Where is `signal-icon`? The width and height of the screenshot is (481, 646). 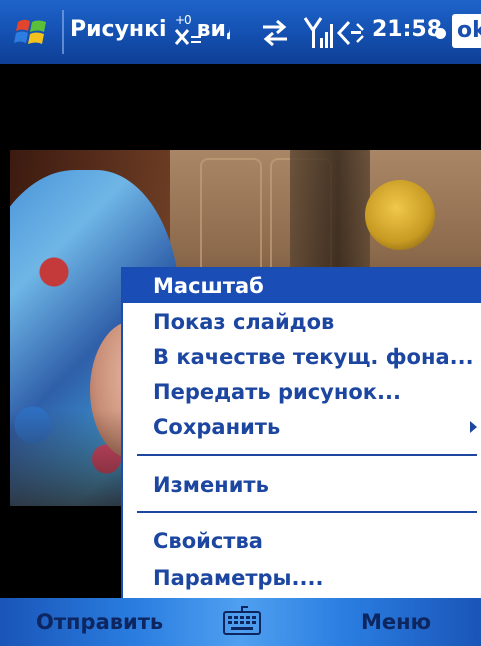
signal-icon is located at coordinates (318, 32).